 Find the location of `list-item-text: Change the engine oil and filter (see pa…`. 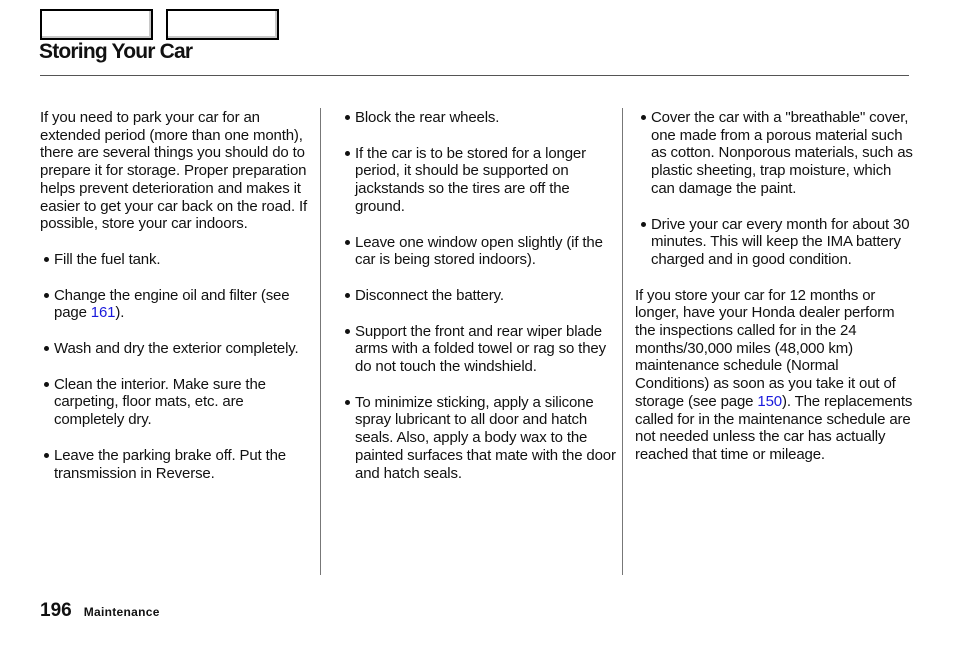

list-item-text: Change the engine oil and filter (see pa… is located at coordinates (172, 304).